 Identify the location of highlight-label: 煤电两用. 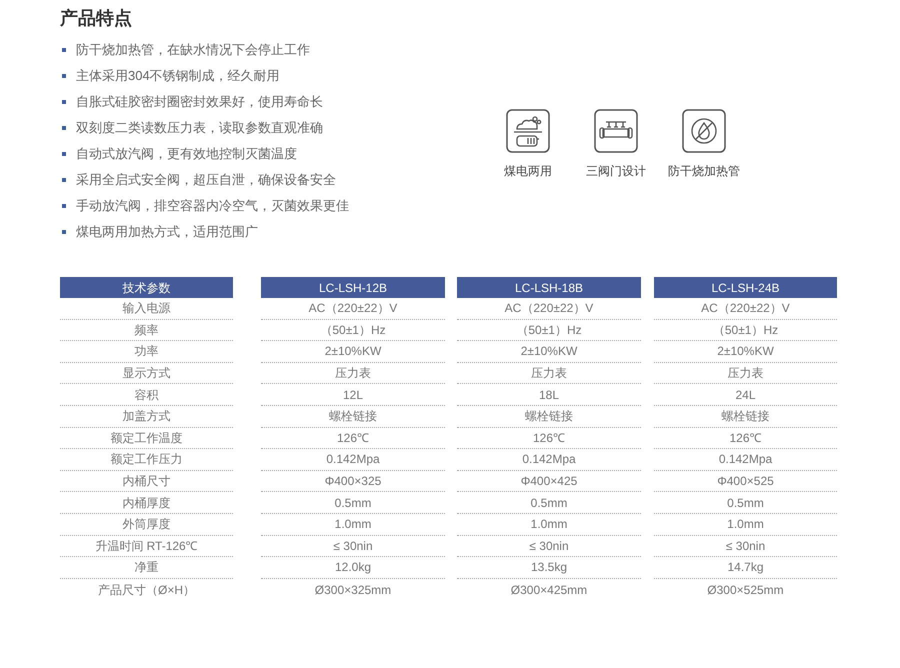
(528, 171).